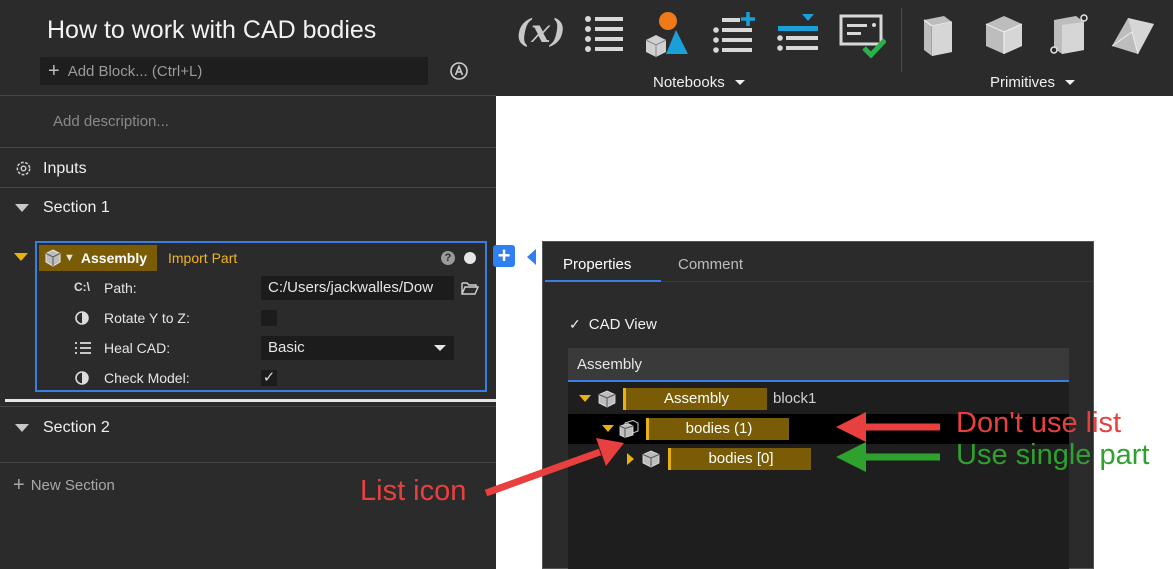 The height and width of the screenshot is (569, 1173). I want to click on chevron-down-icon: ▼, so click(69, 258).